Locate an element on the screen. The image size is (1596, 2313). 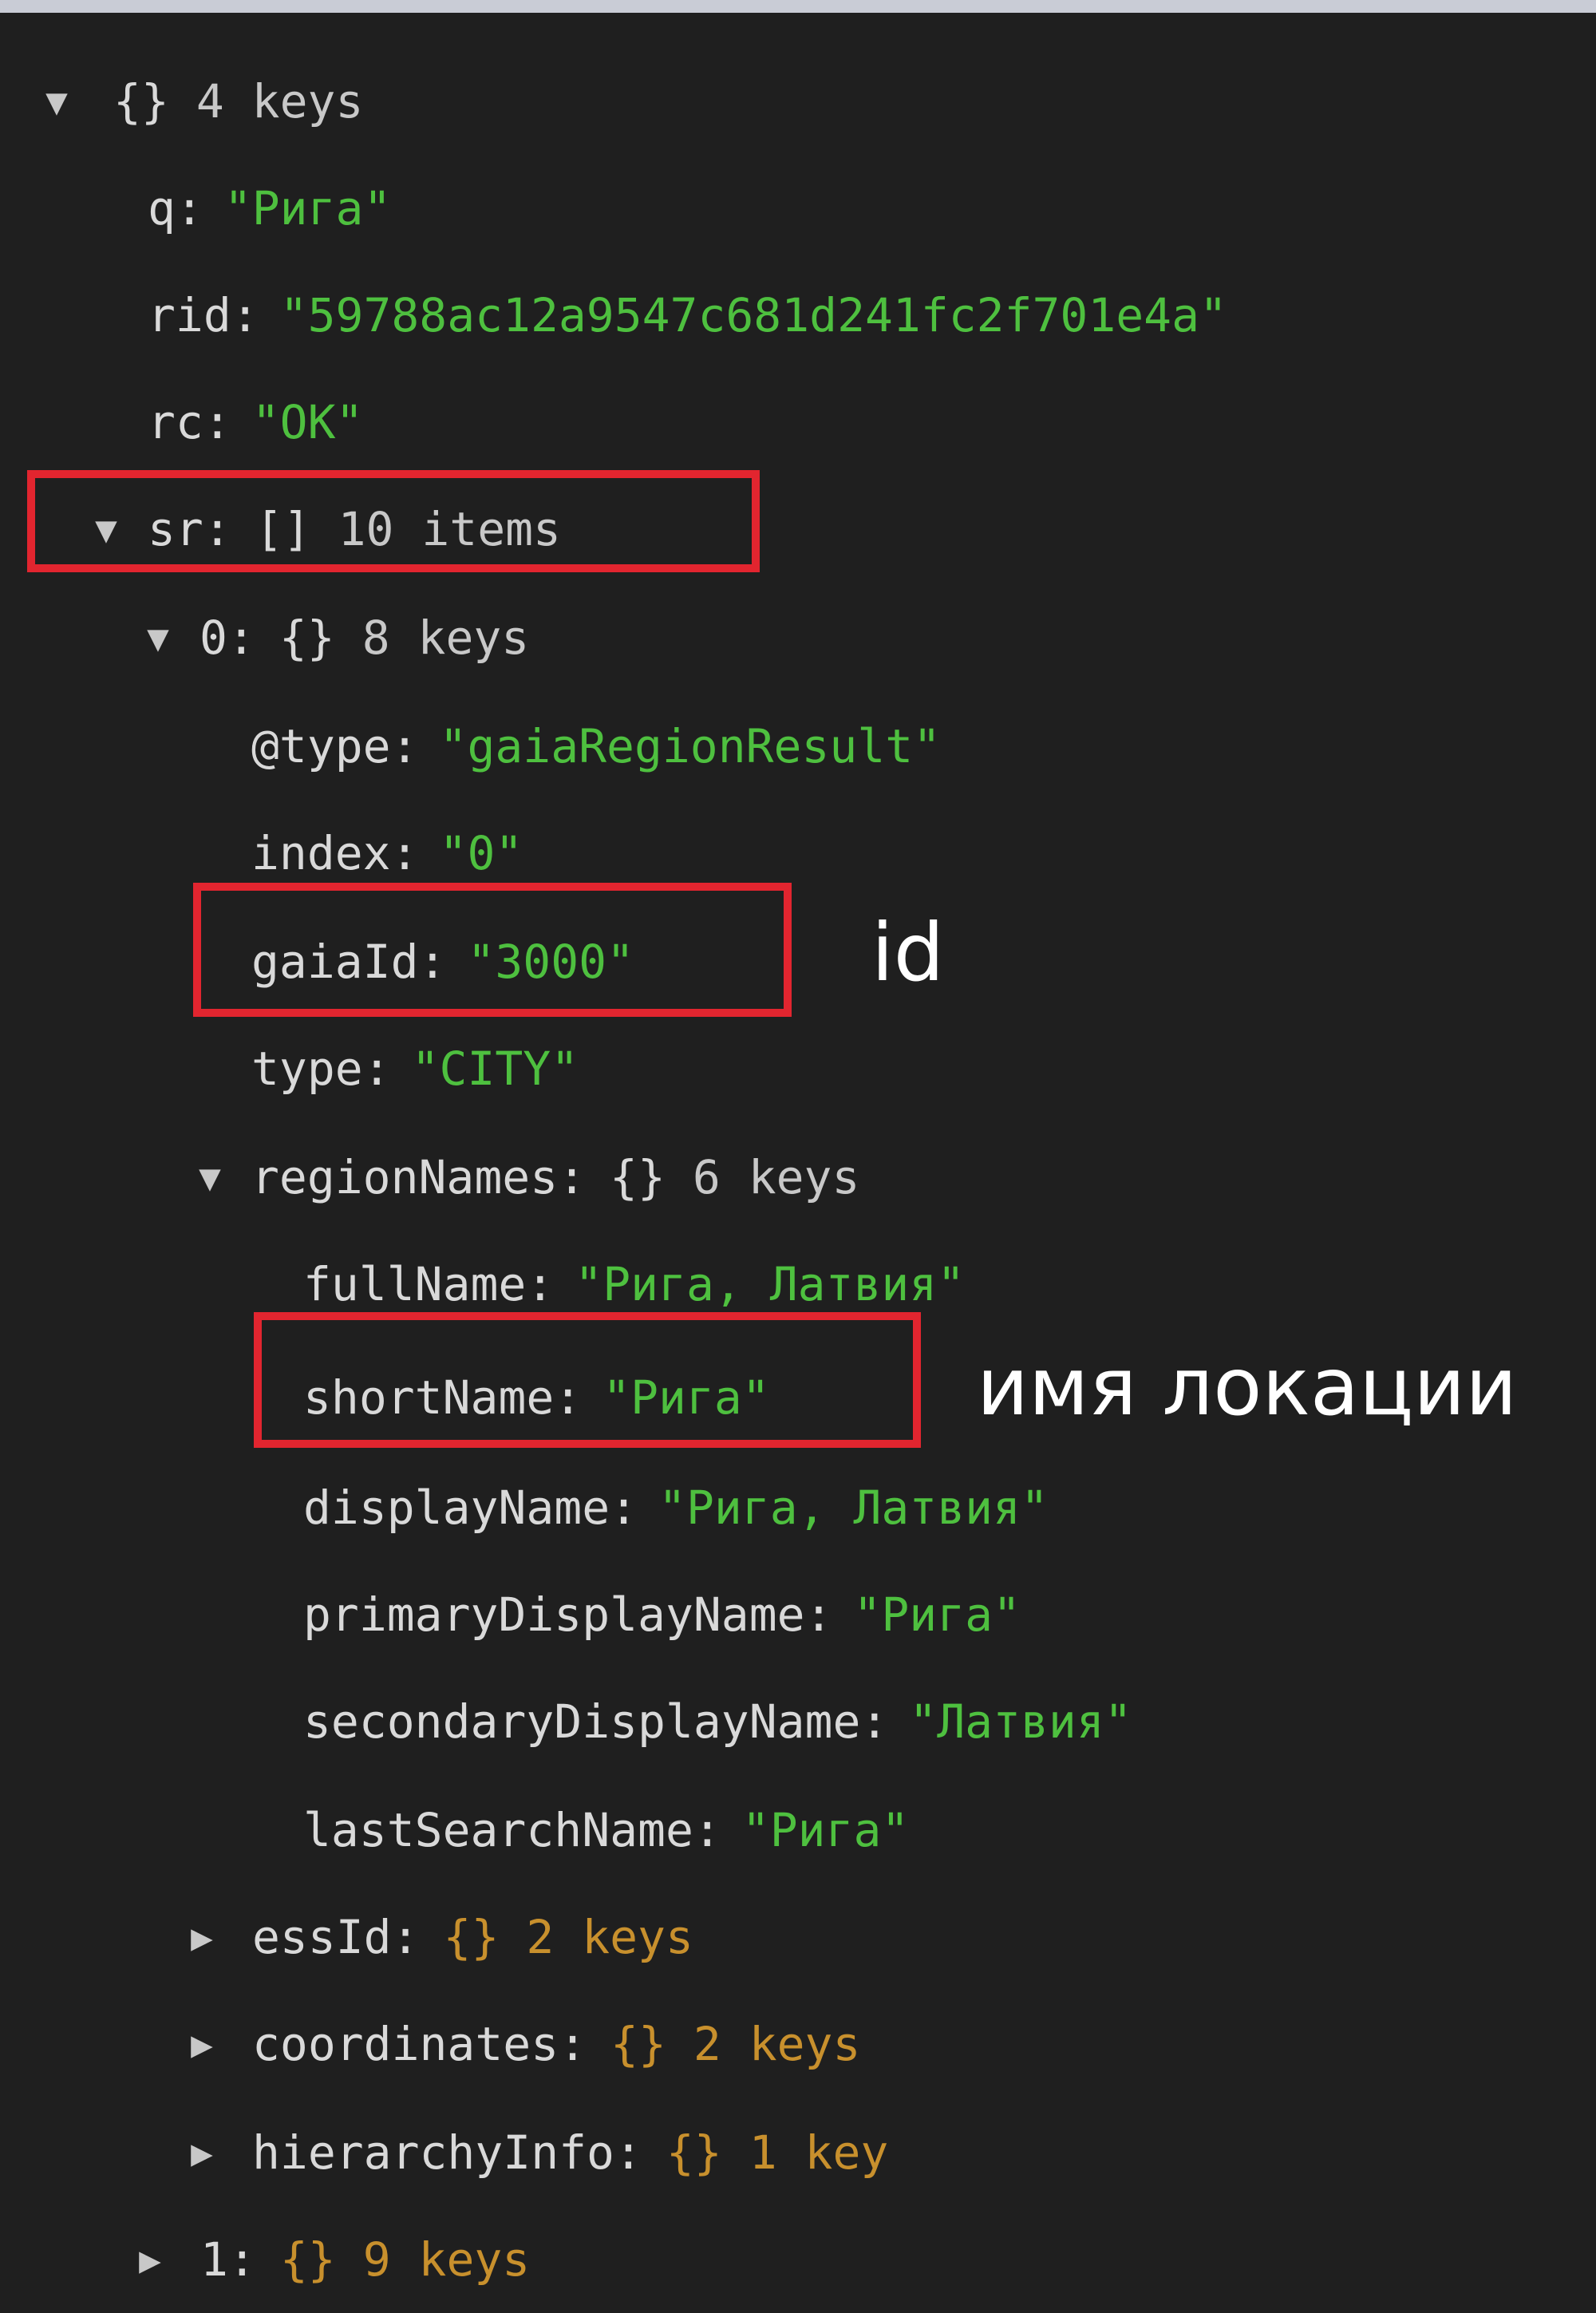
property-key: index is located at coordinates (321, 853).